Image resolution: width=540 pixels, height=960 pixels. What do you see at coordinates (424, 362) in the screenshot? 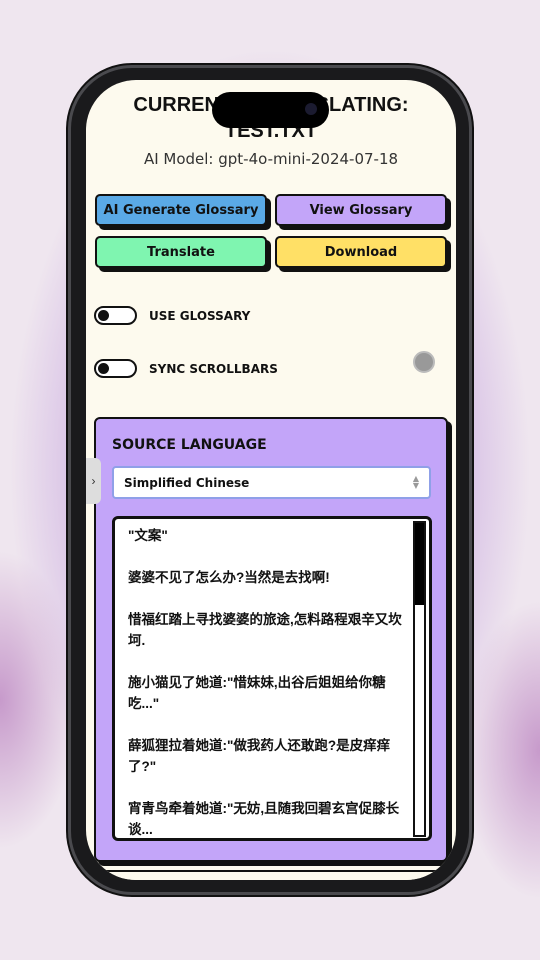
I see `floating-assistive-button` at bounding box center [424, 362].